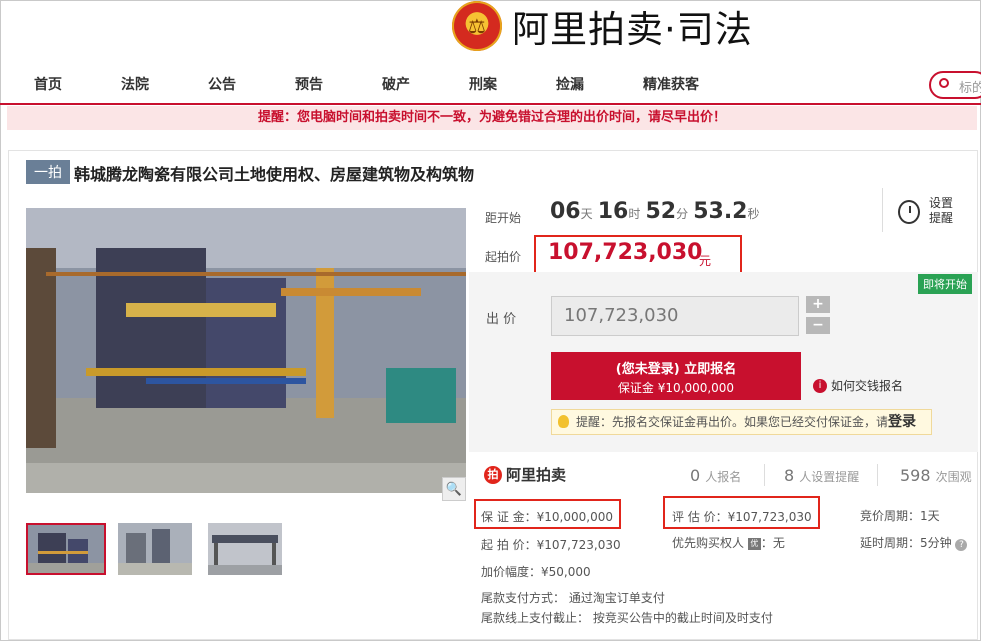  Describe the element at coordinates (586, 214) in the screenshot. I see `countdown-days-unit: 天` at that location.